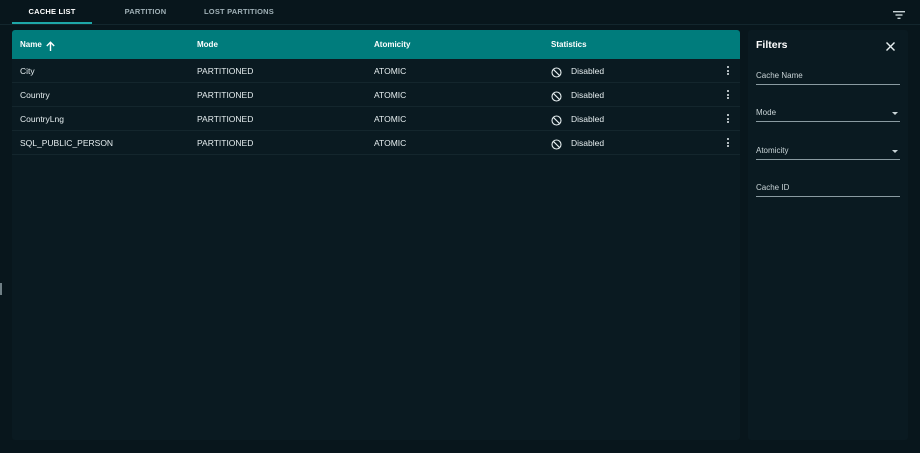 The width and height of the screenshot is (920, 453). I want to click on column-header-name: Name, so click(31, 44).